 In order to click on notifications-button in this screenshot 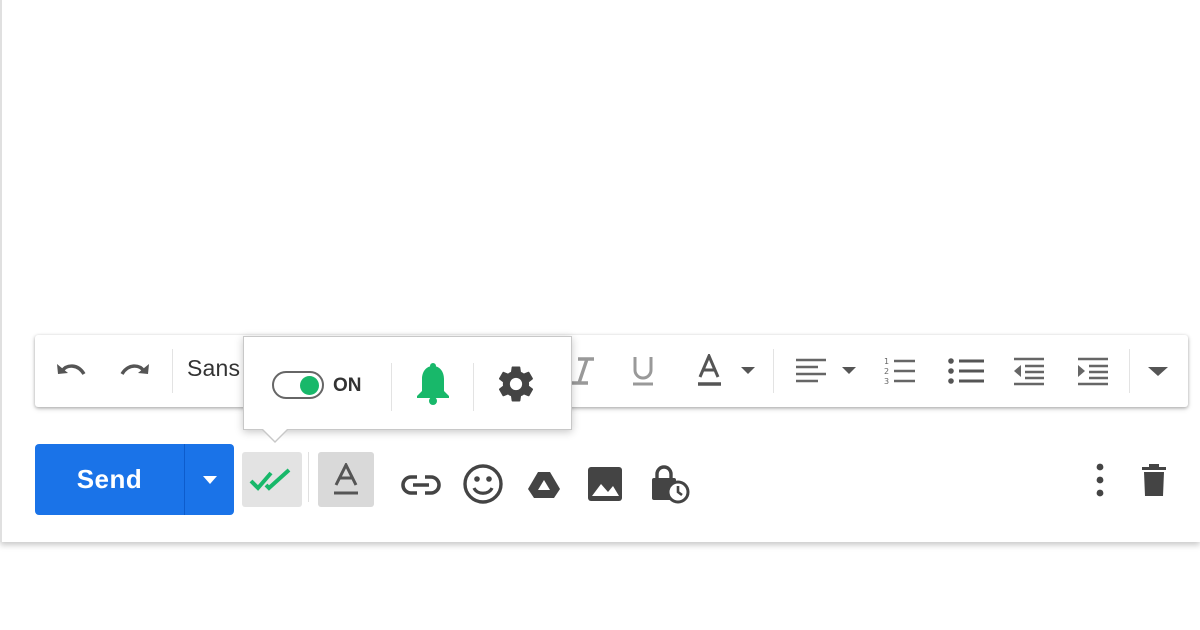, I will do `click(433, 384)`.